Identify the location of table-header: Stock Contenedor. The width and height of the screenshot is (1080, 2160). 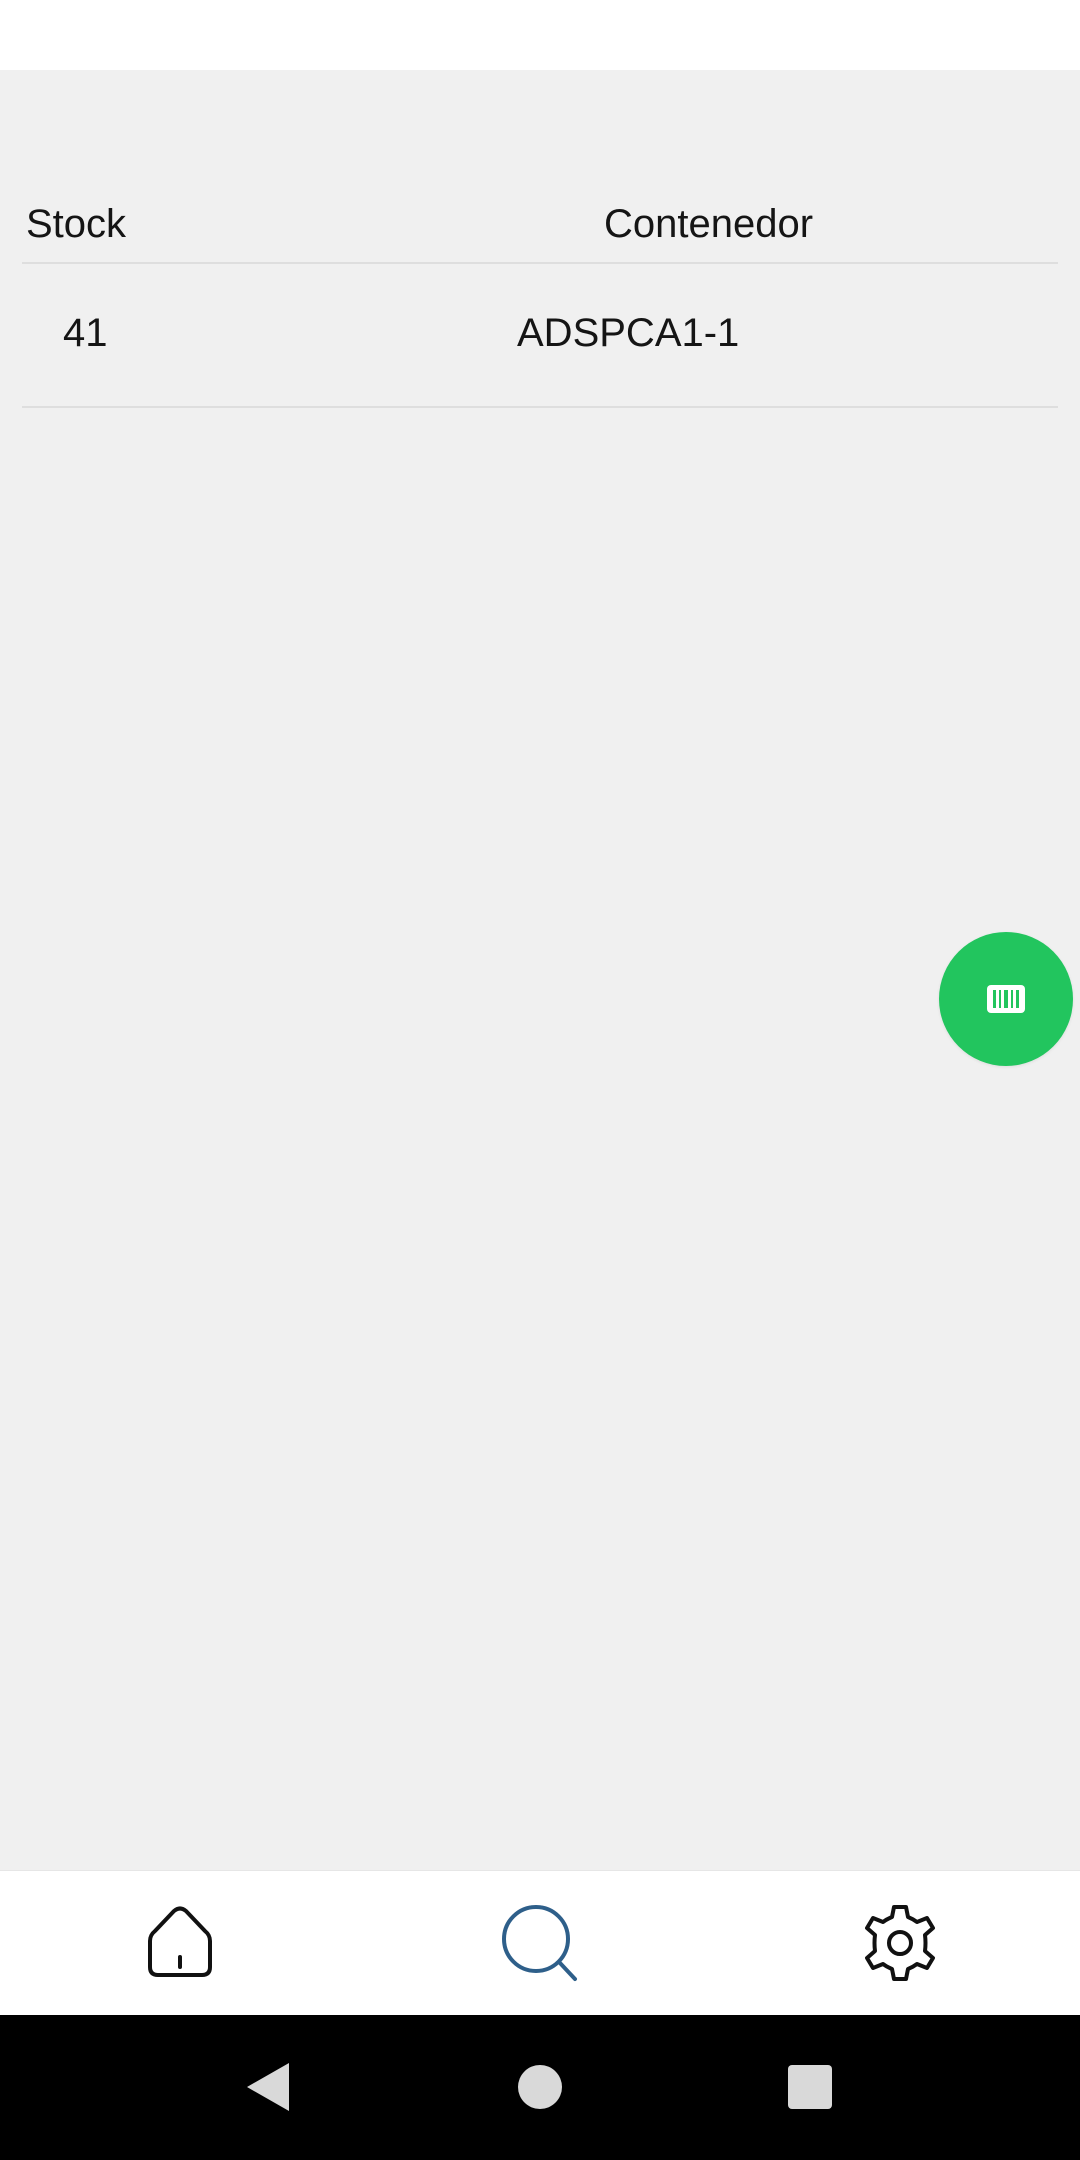
(540, 207).